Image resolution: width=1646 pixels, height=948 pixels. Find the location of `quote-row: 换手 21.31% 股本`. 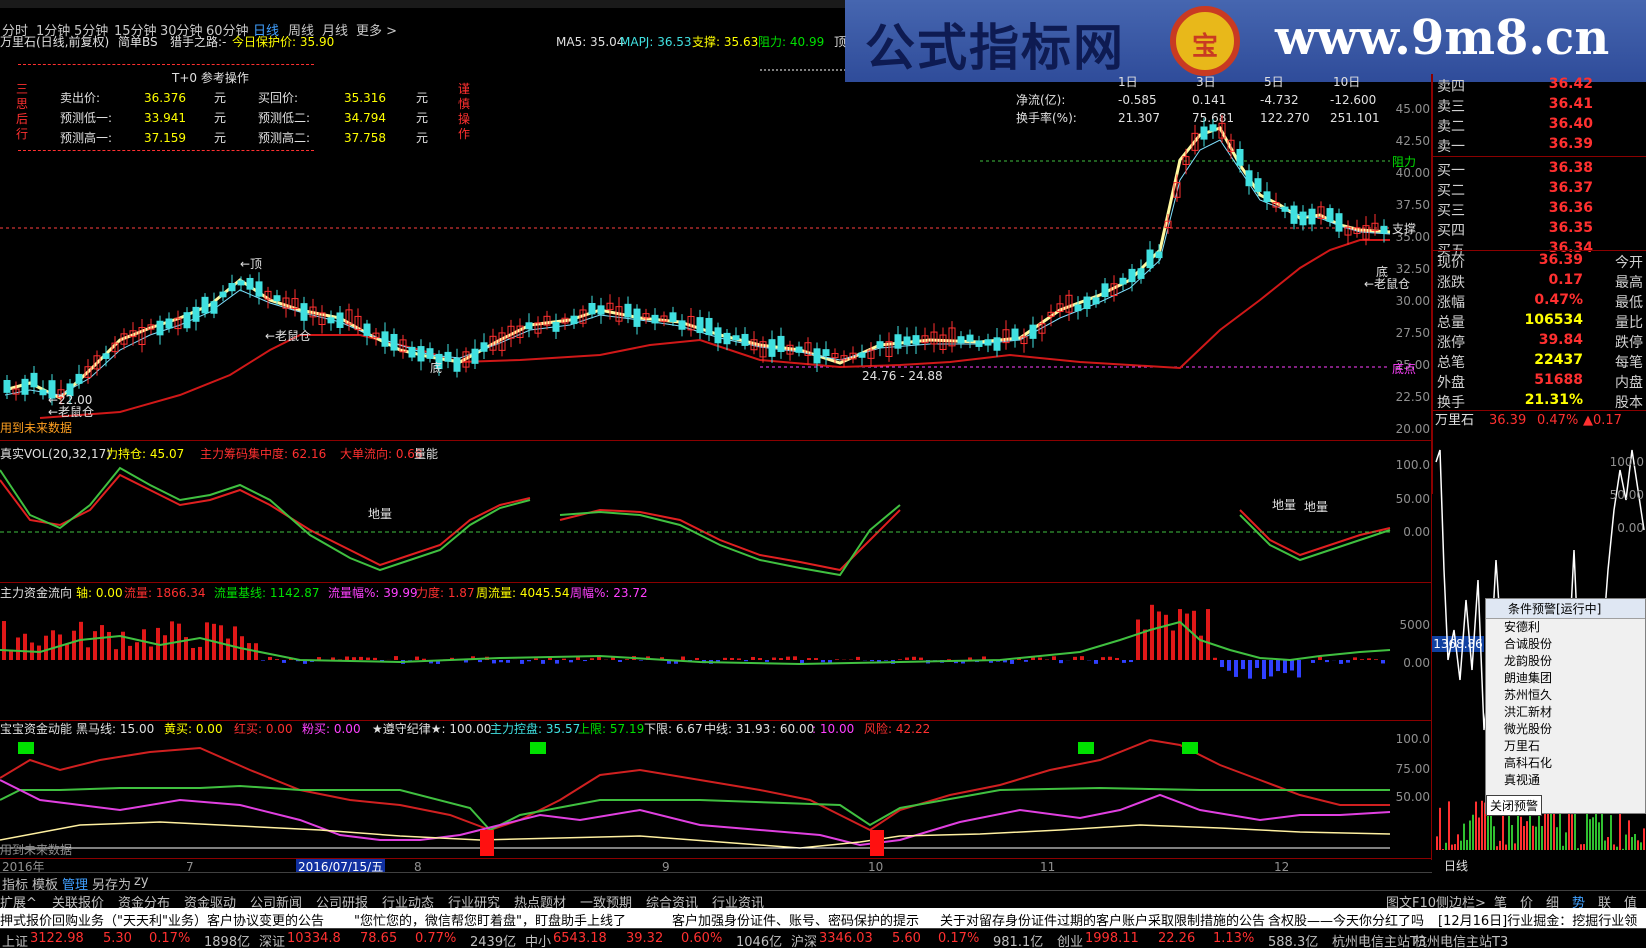

quote-row: 换手 21.31% 股本 is located at coordinates (1540, 402).